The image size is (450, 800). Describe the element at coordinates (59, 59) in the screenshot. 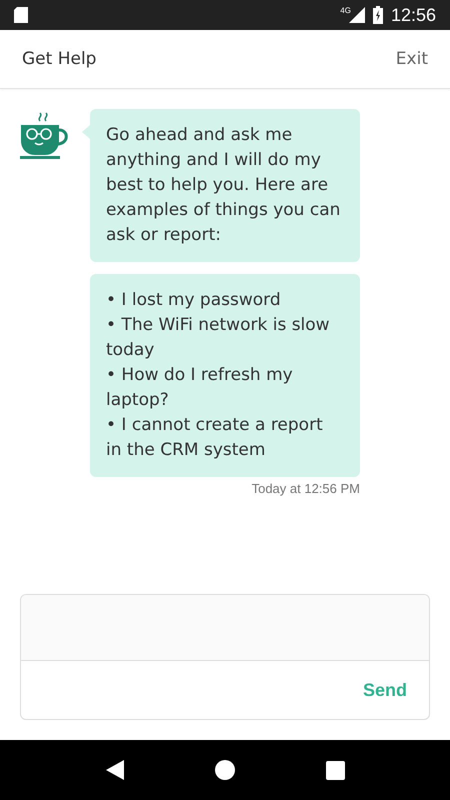

I see `page-title: Get Help` at that location.